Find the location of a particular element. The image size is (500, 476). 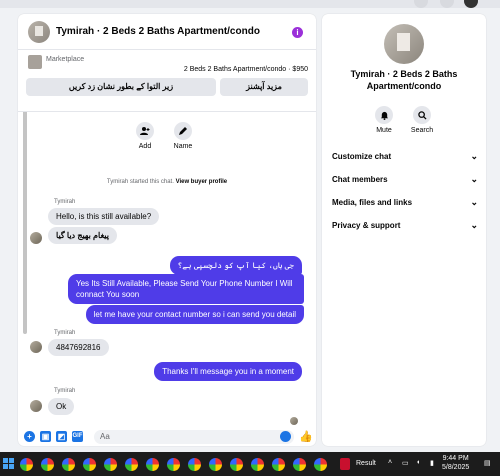

view-buyer-profile-link: View buyer profile is located at coordinates (202, 182).